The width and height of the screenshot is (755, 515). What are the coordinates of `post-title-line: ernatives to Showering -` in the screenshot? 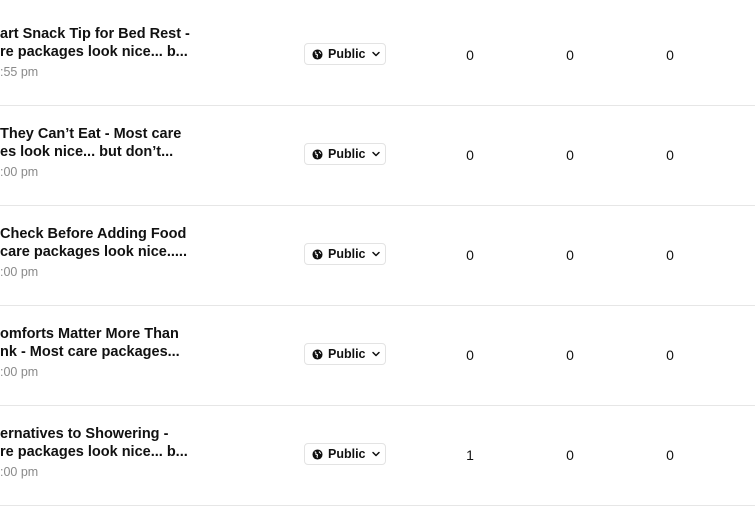 It's located at (100, 434).